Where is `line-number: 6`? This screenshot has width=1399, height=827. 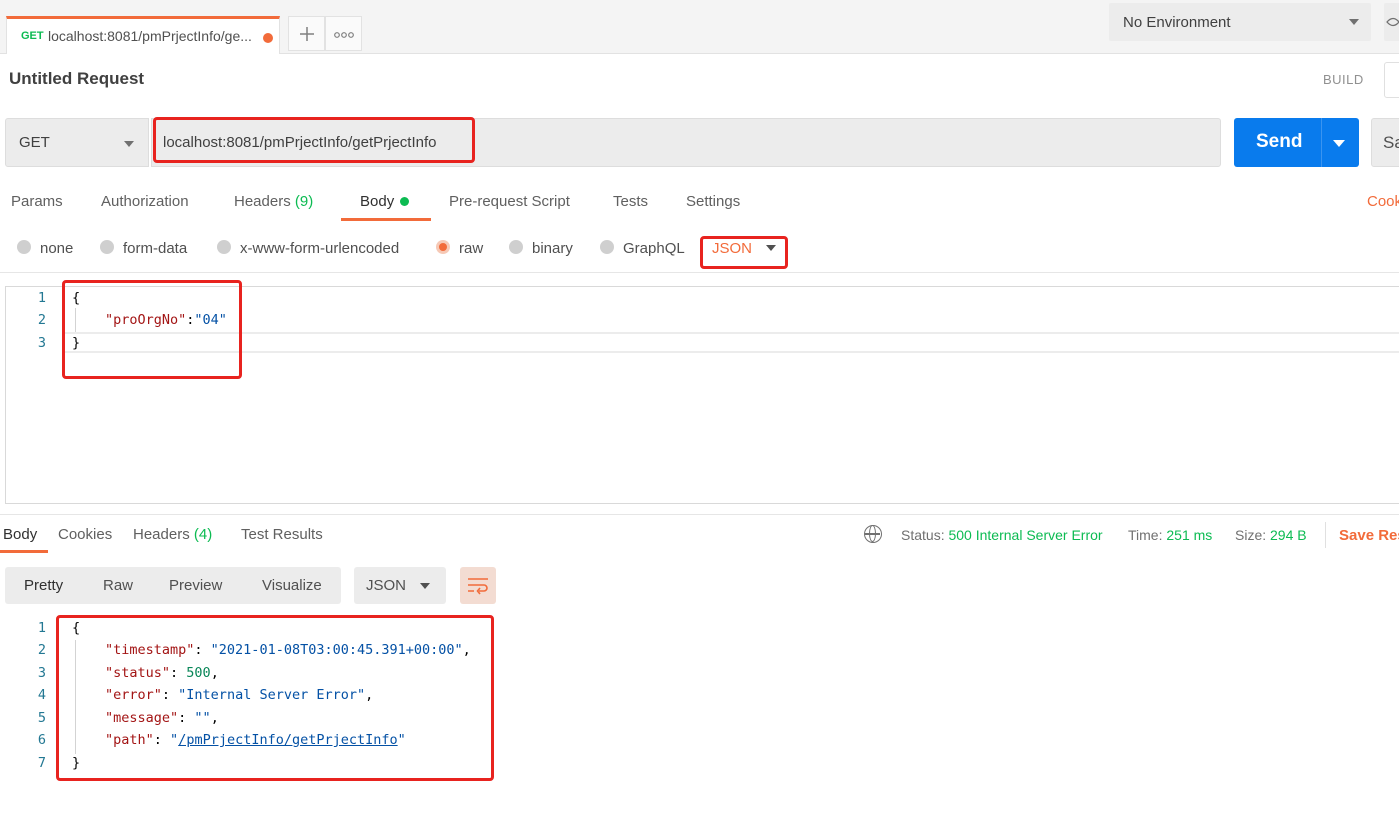 line-number: 6 is located at coordinates (41, 740).